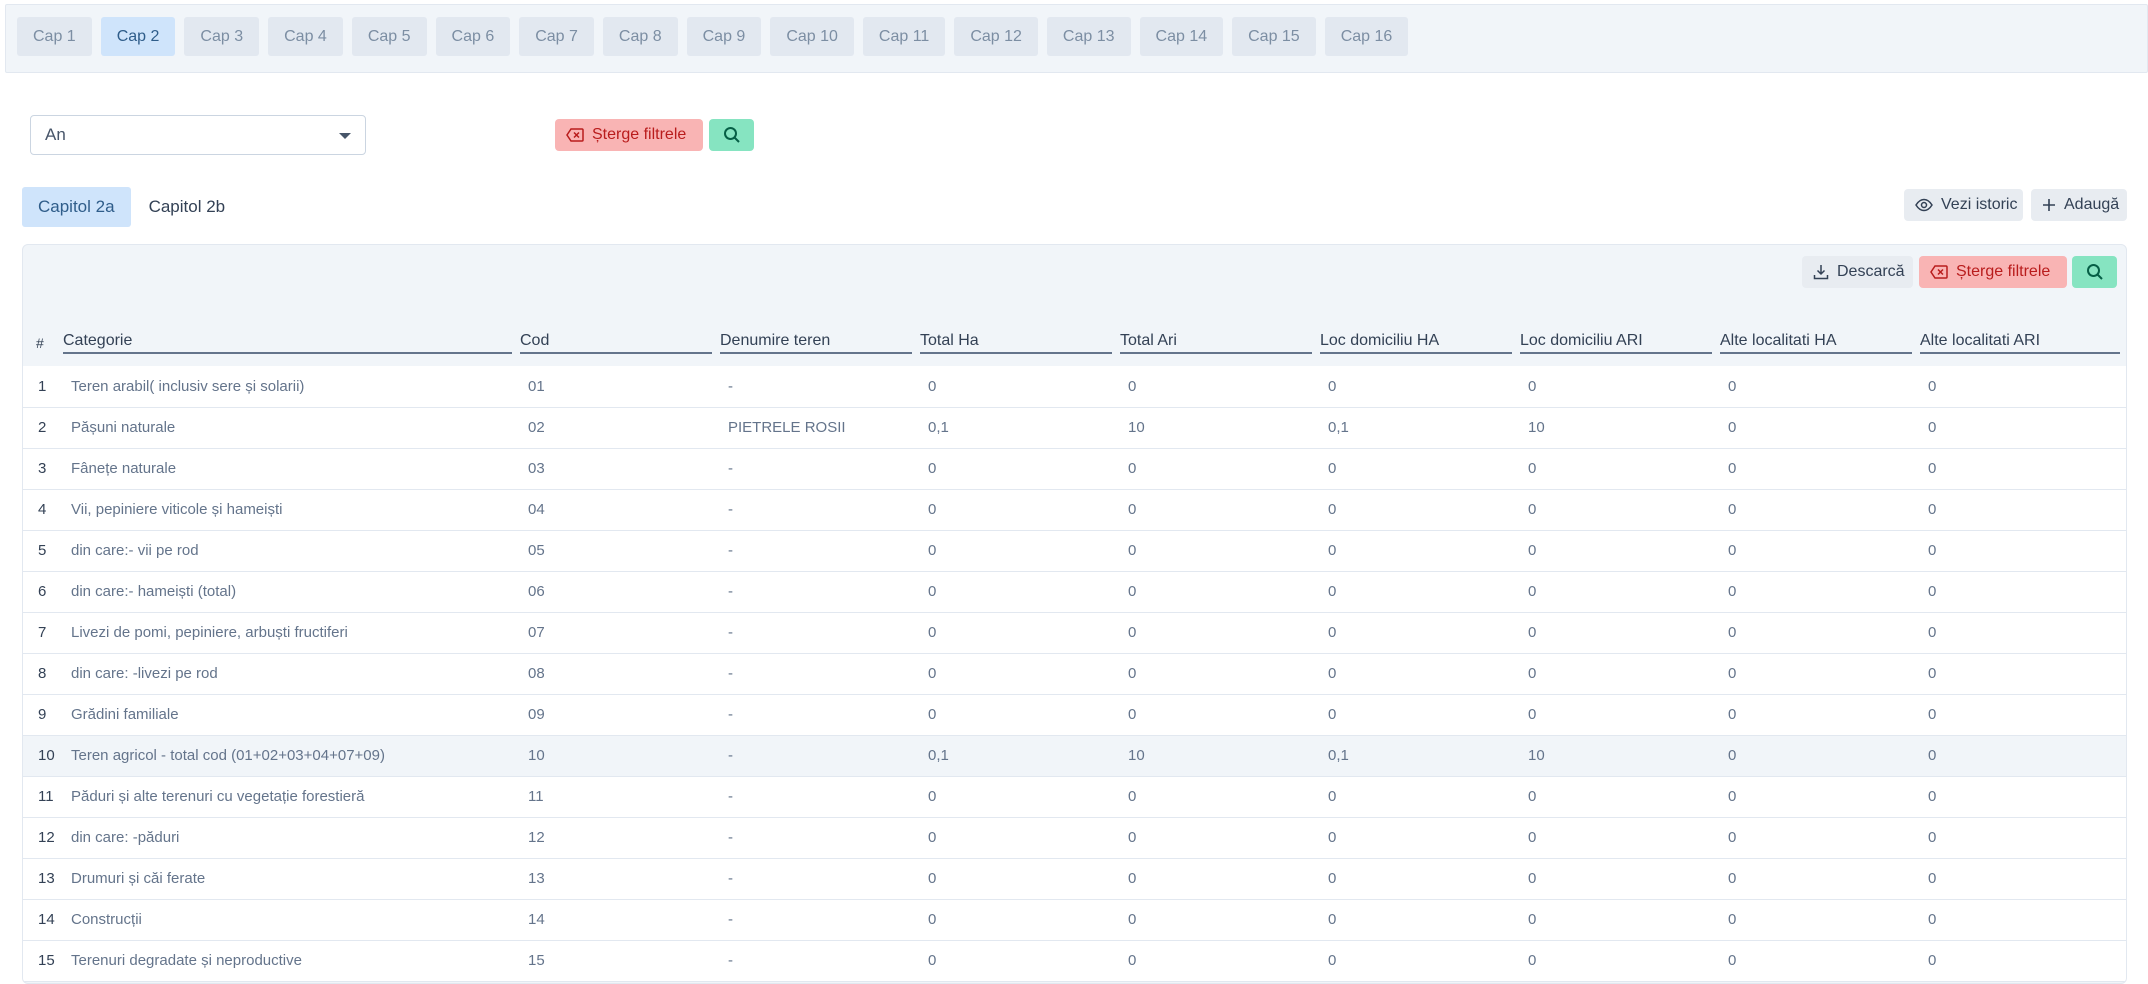  What do you see at coordinates (135, 550) in the screenshot?
I see `table-cell: din care:- vii pe rod` at bounding box center [135, 550].